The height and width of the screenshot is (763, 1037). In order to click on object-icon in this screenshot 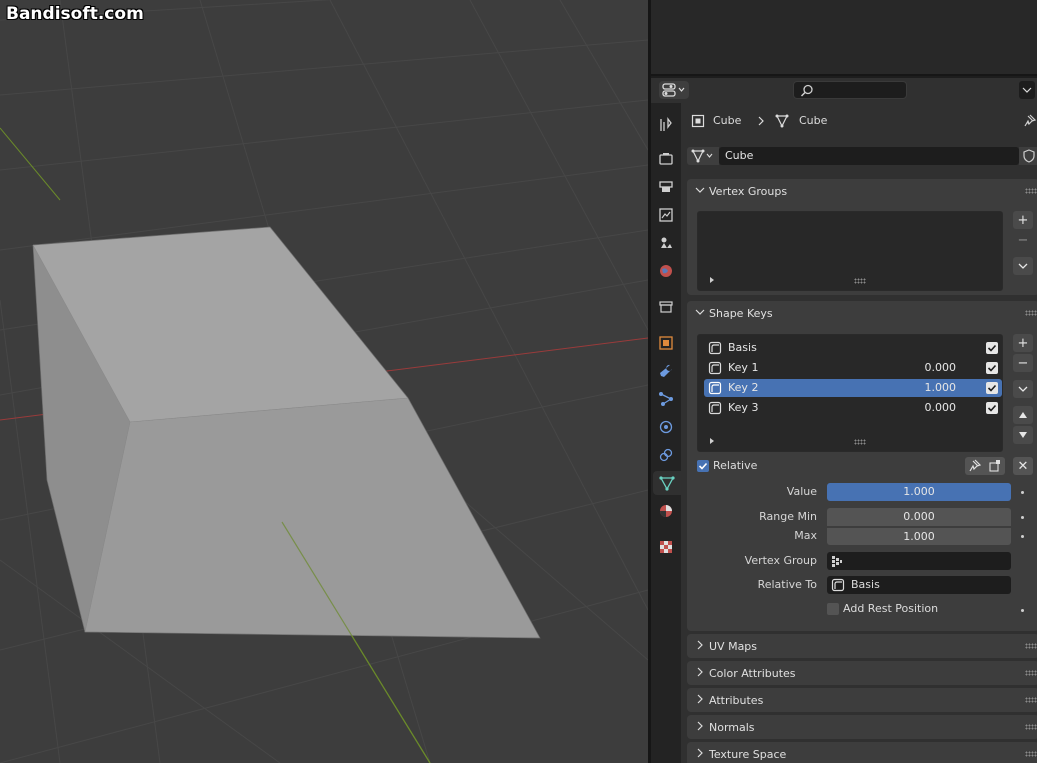, I will do `click(698, 121)`.